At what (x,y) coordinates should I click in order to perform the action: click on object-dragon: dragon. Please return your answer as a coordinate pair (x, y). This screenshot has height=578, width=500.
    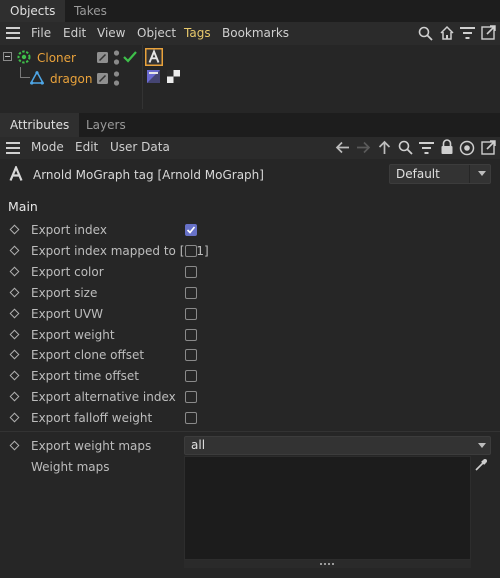
    Looking at the image, I should click on (71, 79).